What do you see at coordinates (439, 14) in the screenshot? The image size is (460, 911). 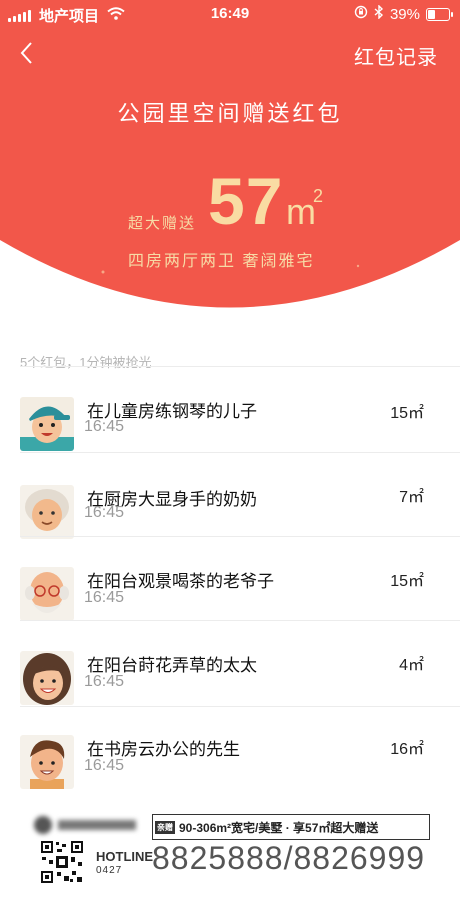 I see `battery-icon` at bounding box center [439, 14].